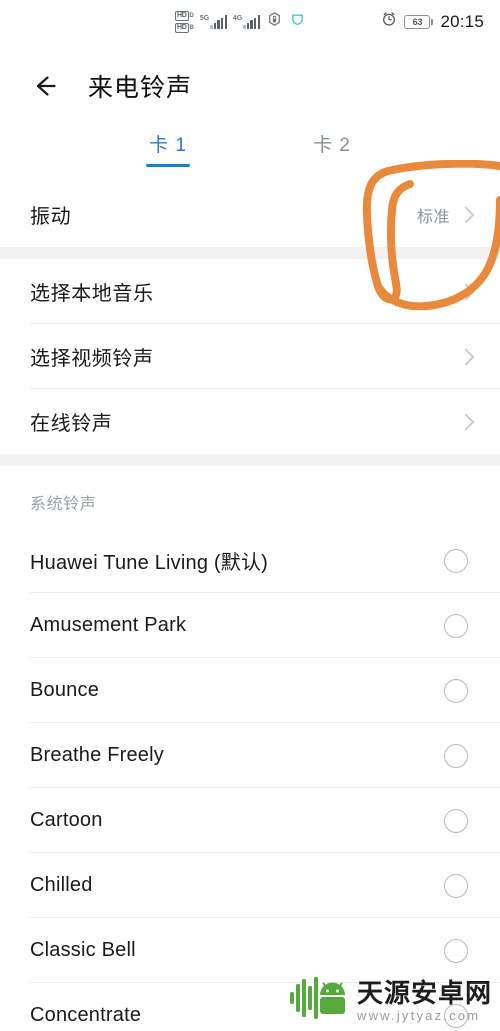  I want to click on row-video-ringtone: 选择视频铃声, so click(250, 356).